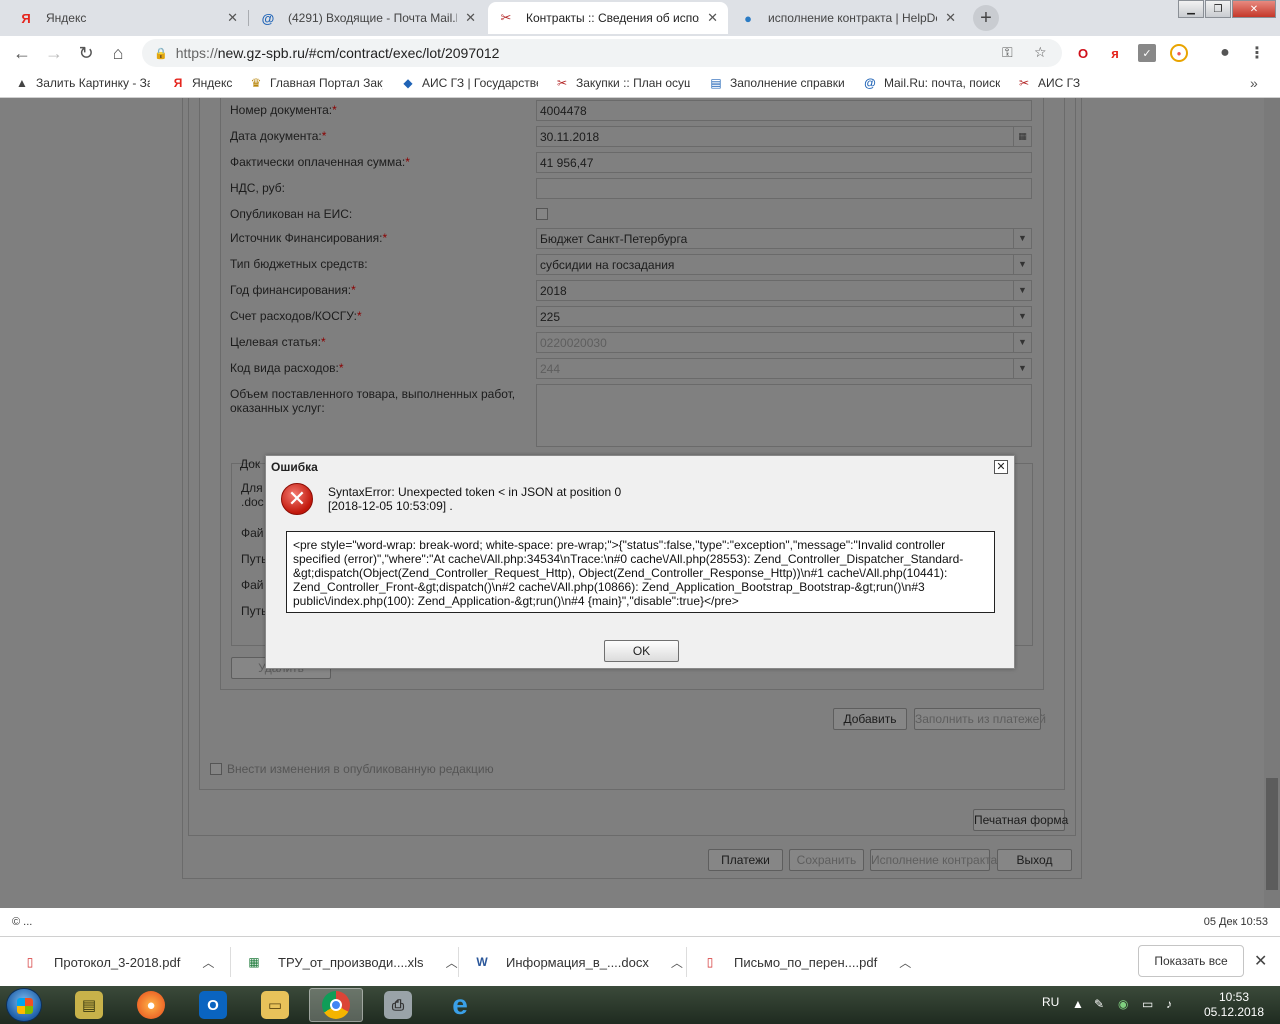  What do you see at coordinates (128, 18) in the screenshot?
I see `tab-yandex: Я Яндекс ✕` at bounding box center [128, 18].